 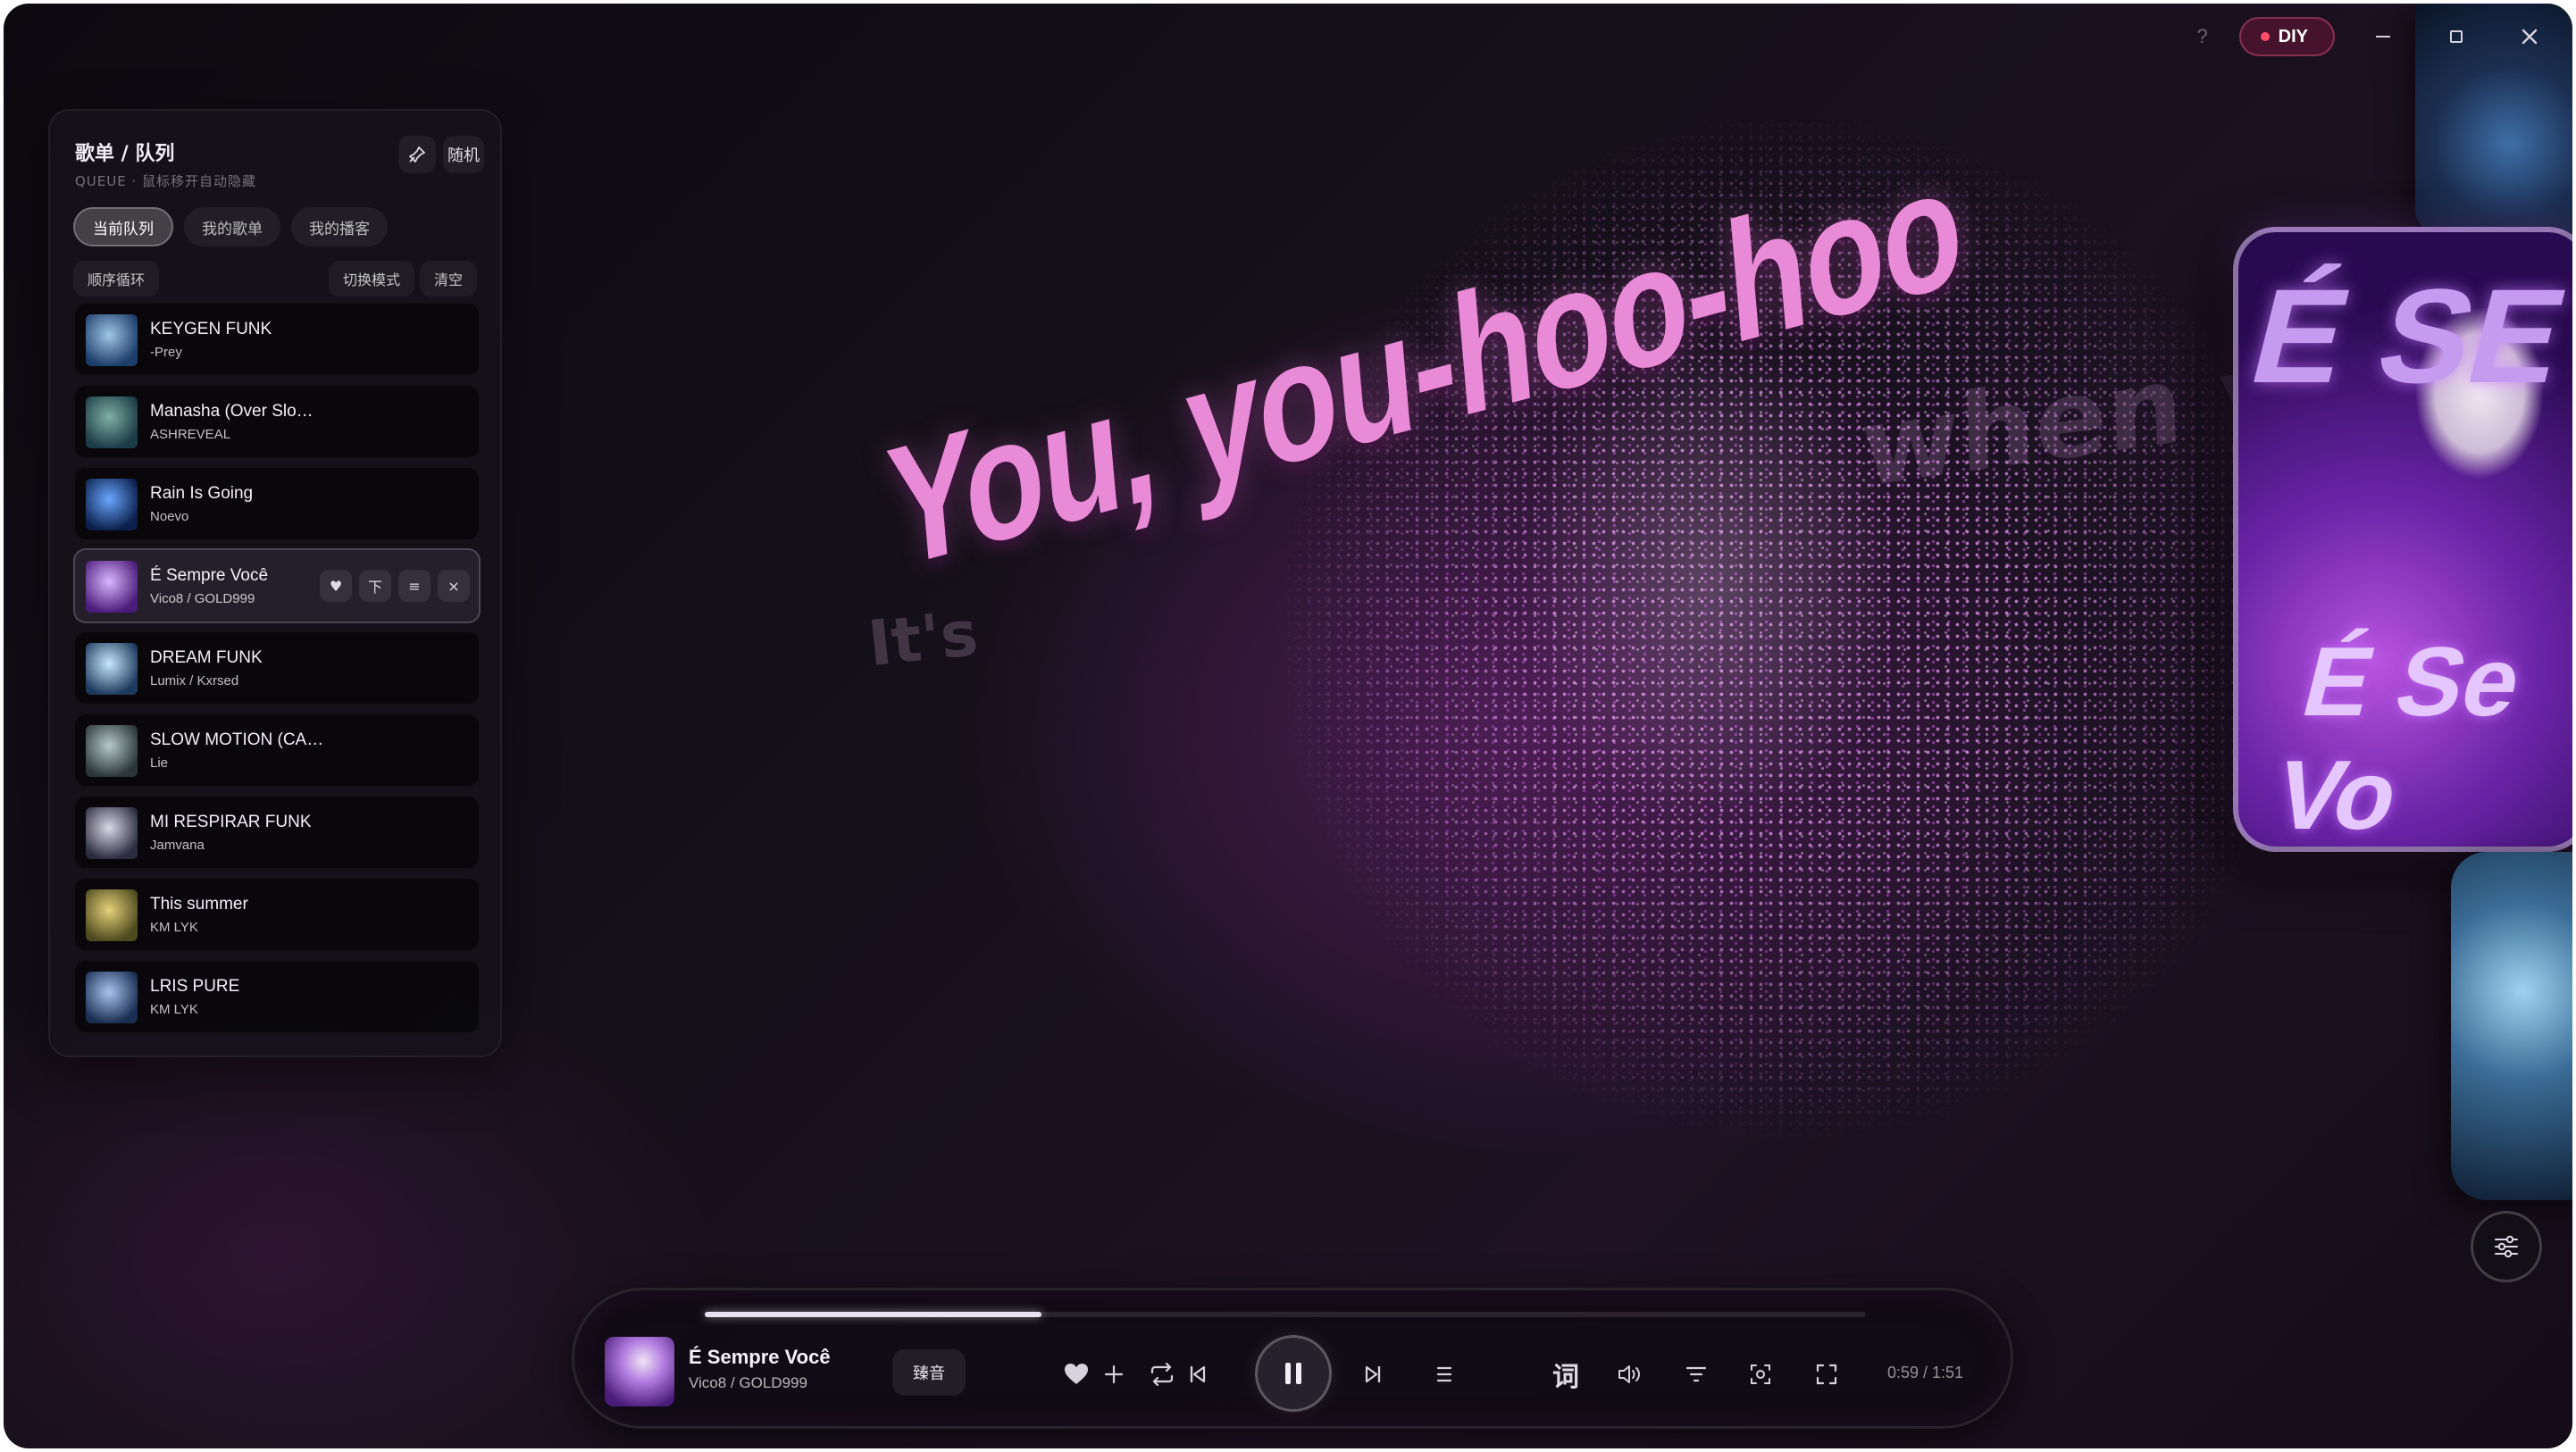 What do you see at coordinates (2398, 738) in the screenshot?
I see `album-art-subtitle: É Se Vo` at bounding box center [2398, 738].